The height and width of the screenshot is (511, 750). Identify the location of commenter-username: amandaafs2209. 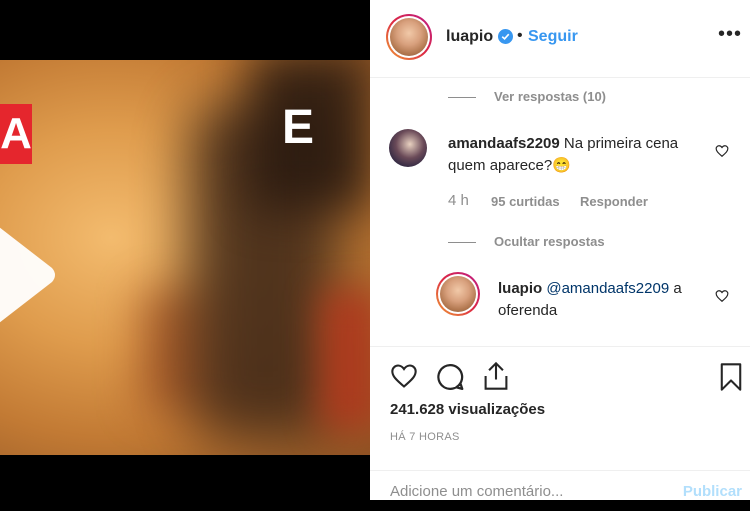
(504, 143).